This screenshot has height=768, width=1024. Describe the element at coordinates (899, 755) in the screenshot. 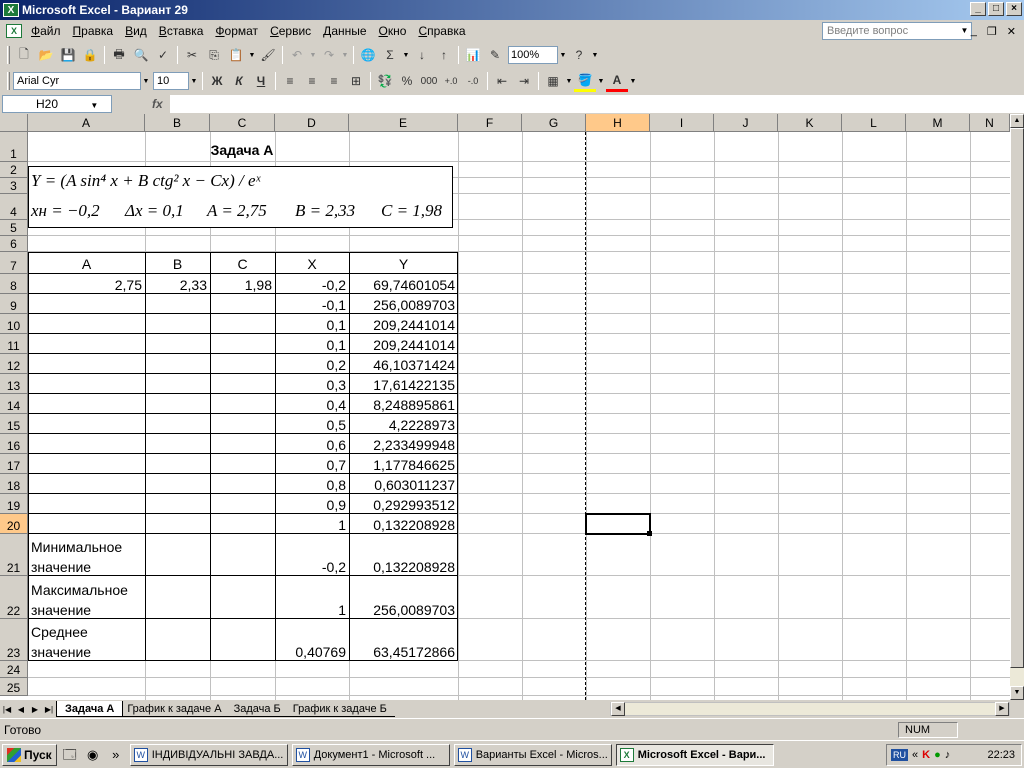

I see `language-indicator: RU` at that location.